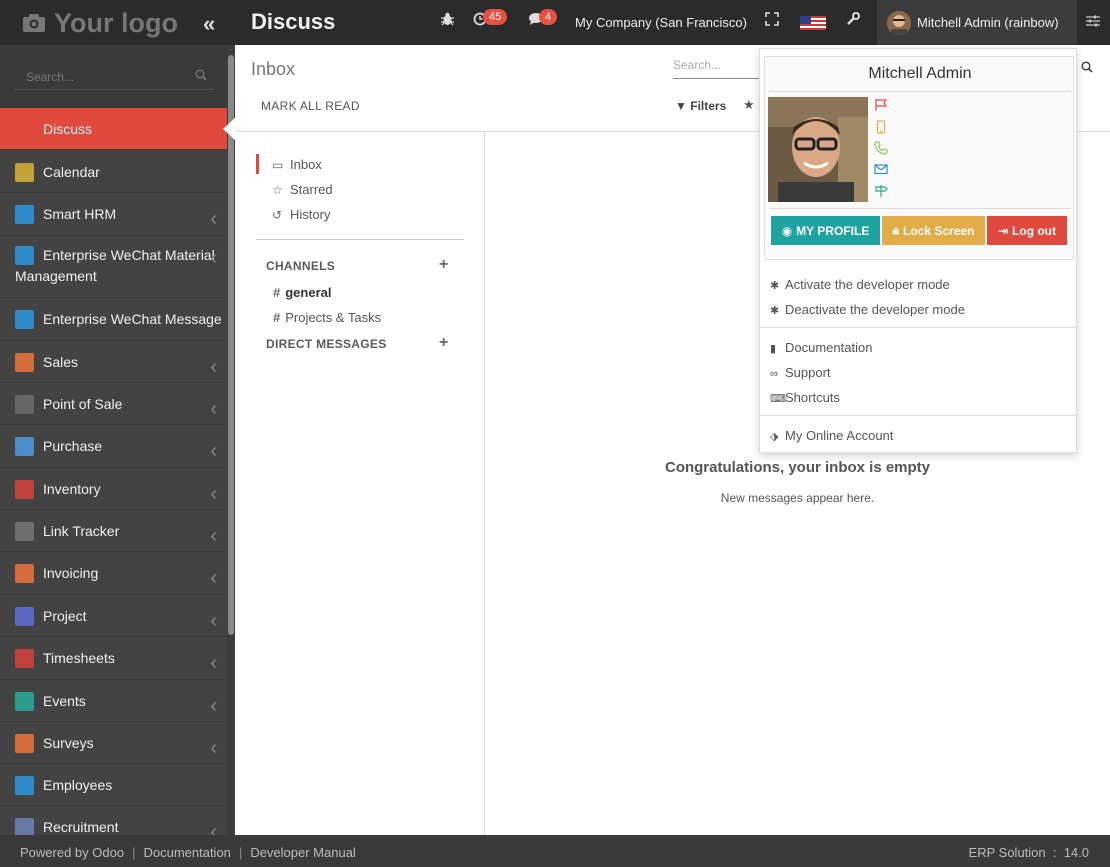 This screenshot has width=1110, height=867. Describe the element at coordinates (831, 435) in the screenshot. I see `my-online-account-item: ⬗ My Online Account` at that location.